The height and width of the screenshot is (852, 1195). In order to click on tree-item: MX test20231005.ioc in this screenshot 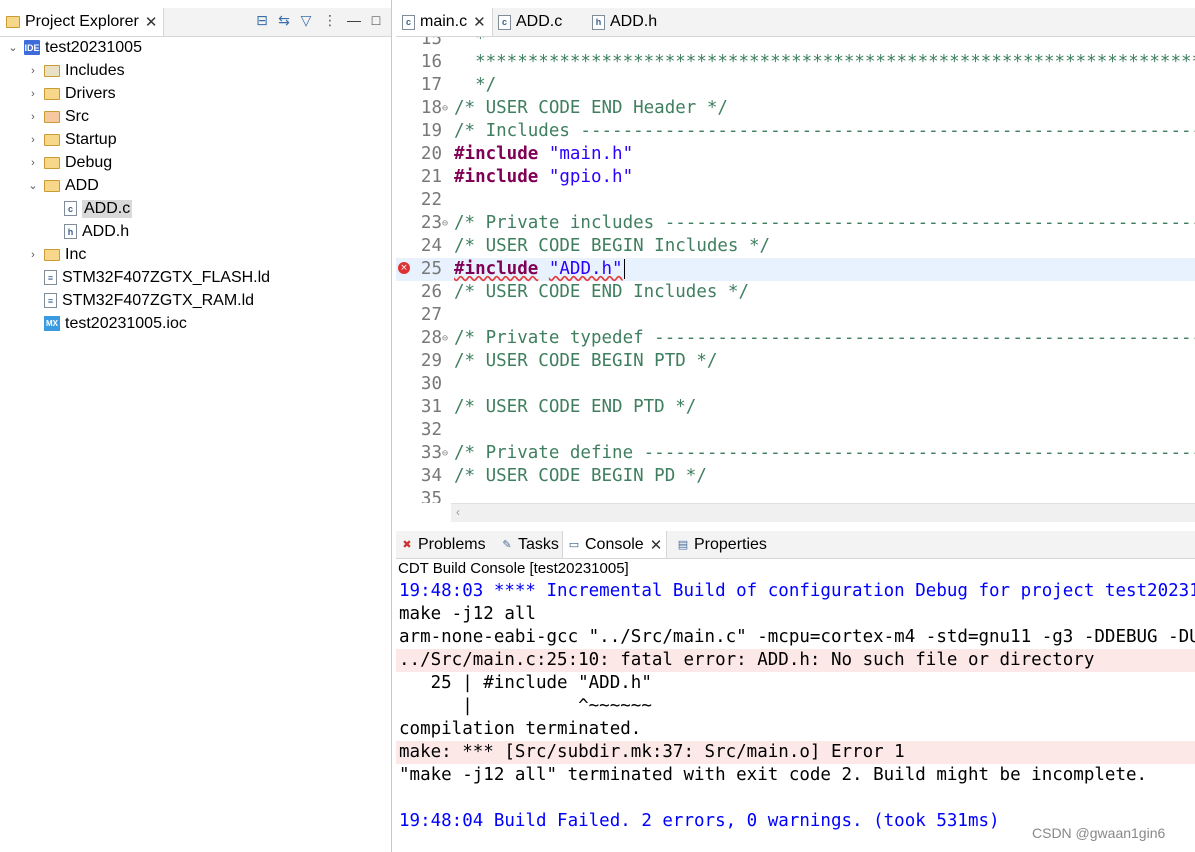, I will do `click(195, 323)`.